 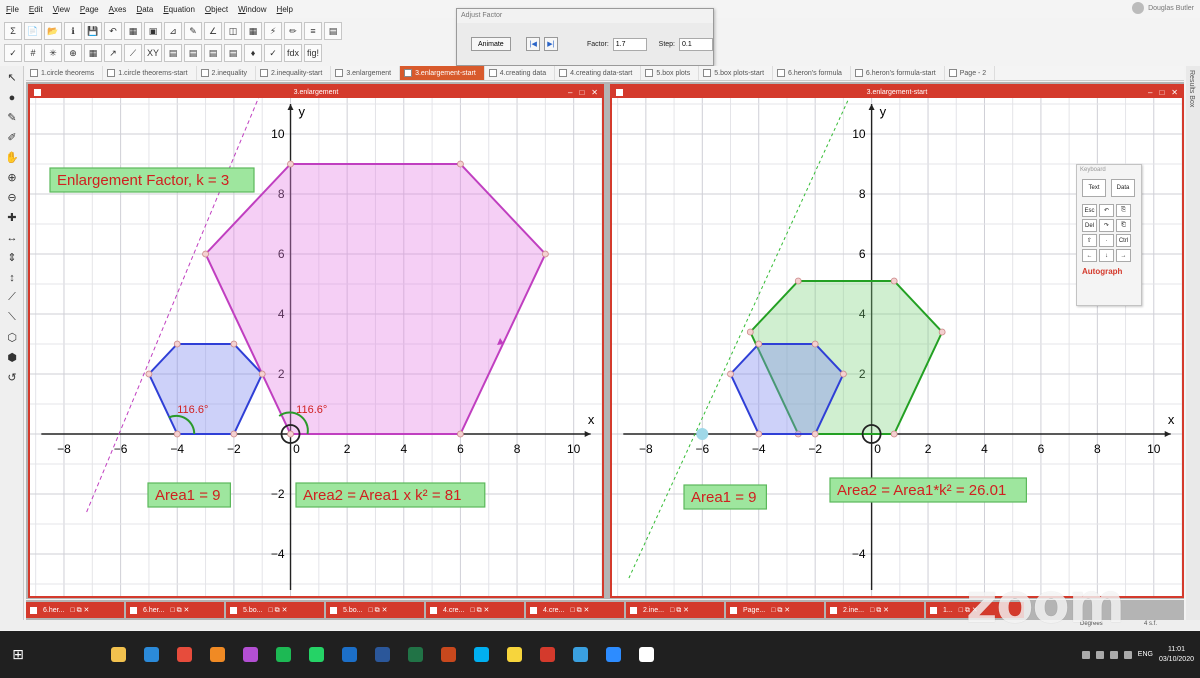 I want to click on taskbar-app-outlook, so click(x=349, y=654).